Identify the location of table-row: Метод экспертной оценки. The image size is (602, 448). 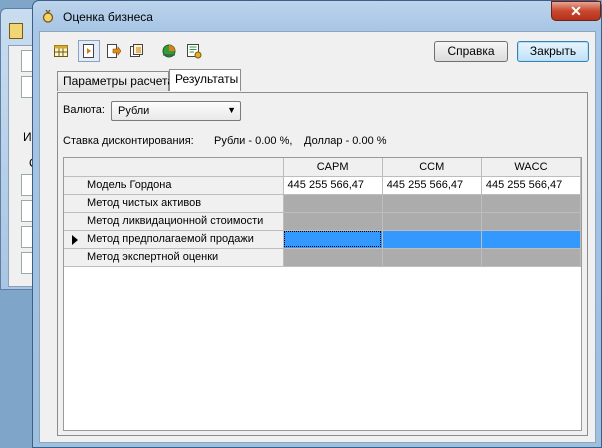
(322, 257).